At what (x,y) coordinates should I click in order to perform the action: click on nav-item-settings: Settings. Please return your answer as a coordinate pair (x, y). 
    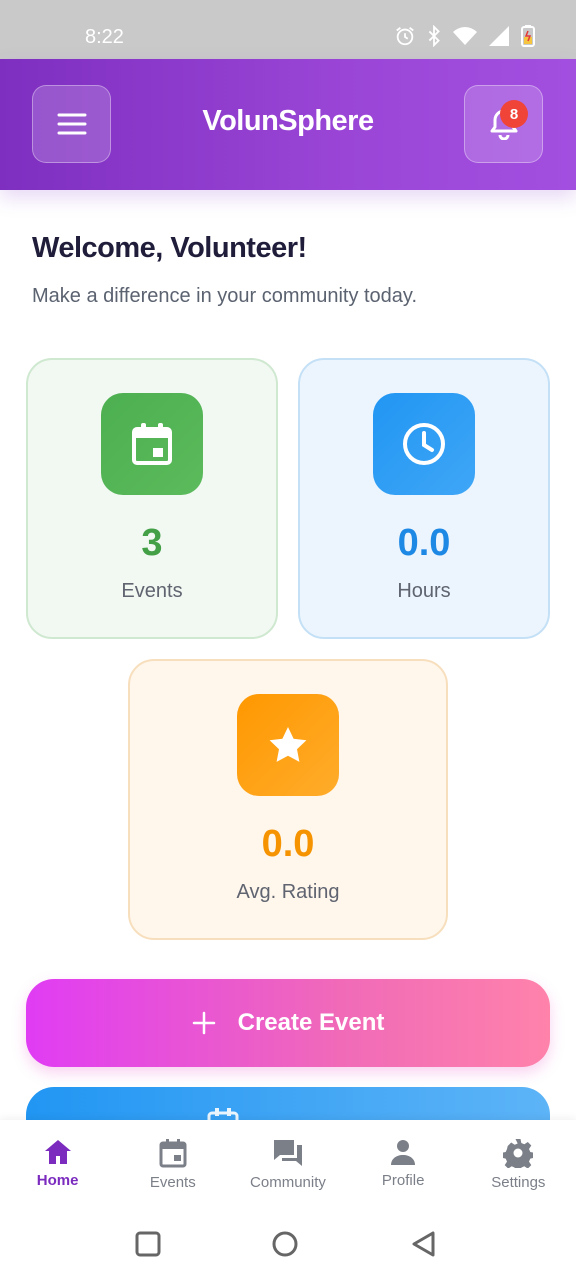
    Looking at the image, I should click on (518, 1164).